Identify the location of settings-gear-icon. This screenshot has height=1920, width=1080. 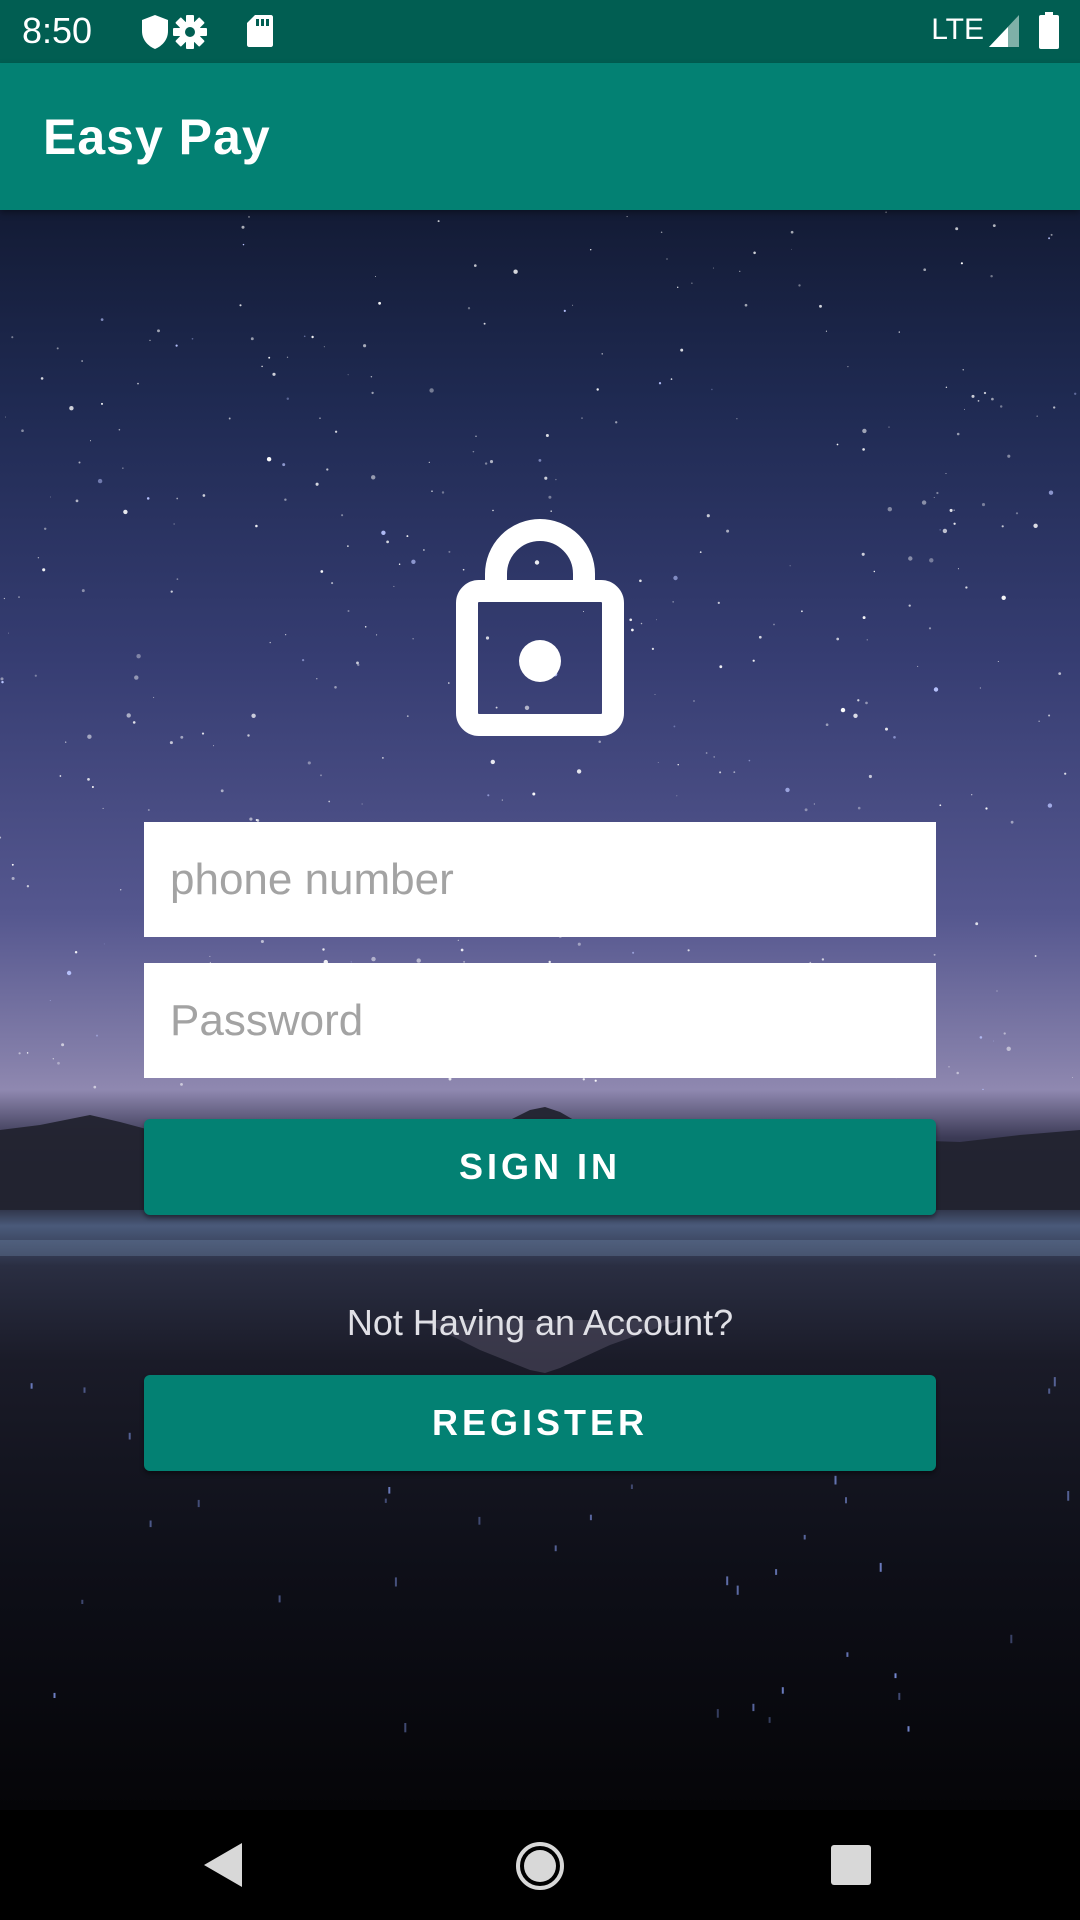
(190, 32).